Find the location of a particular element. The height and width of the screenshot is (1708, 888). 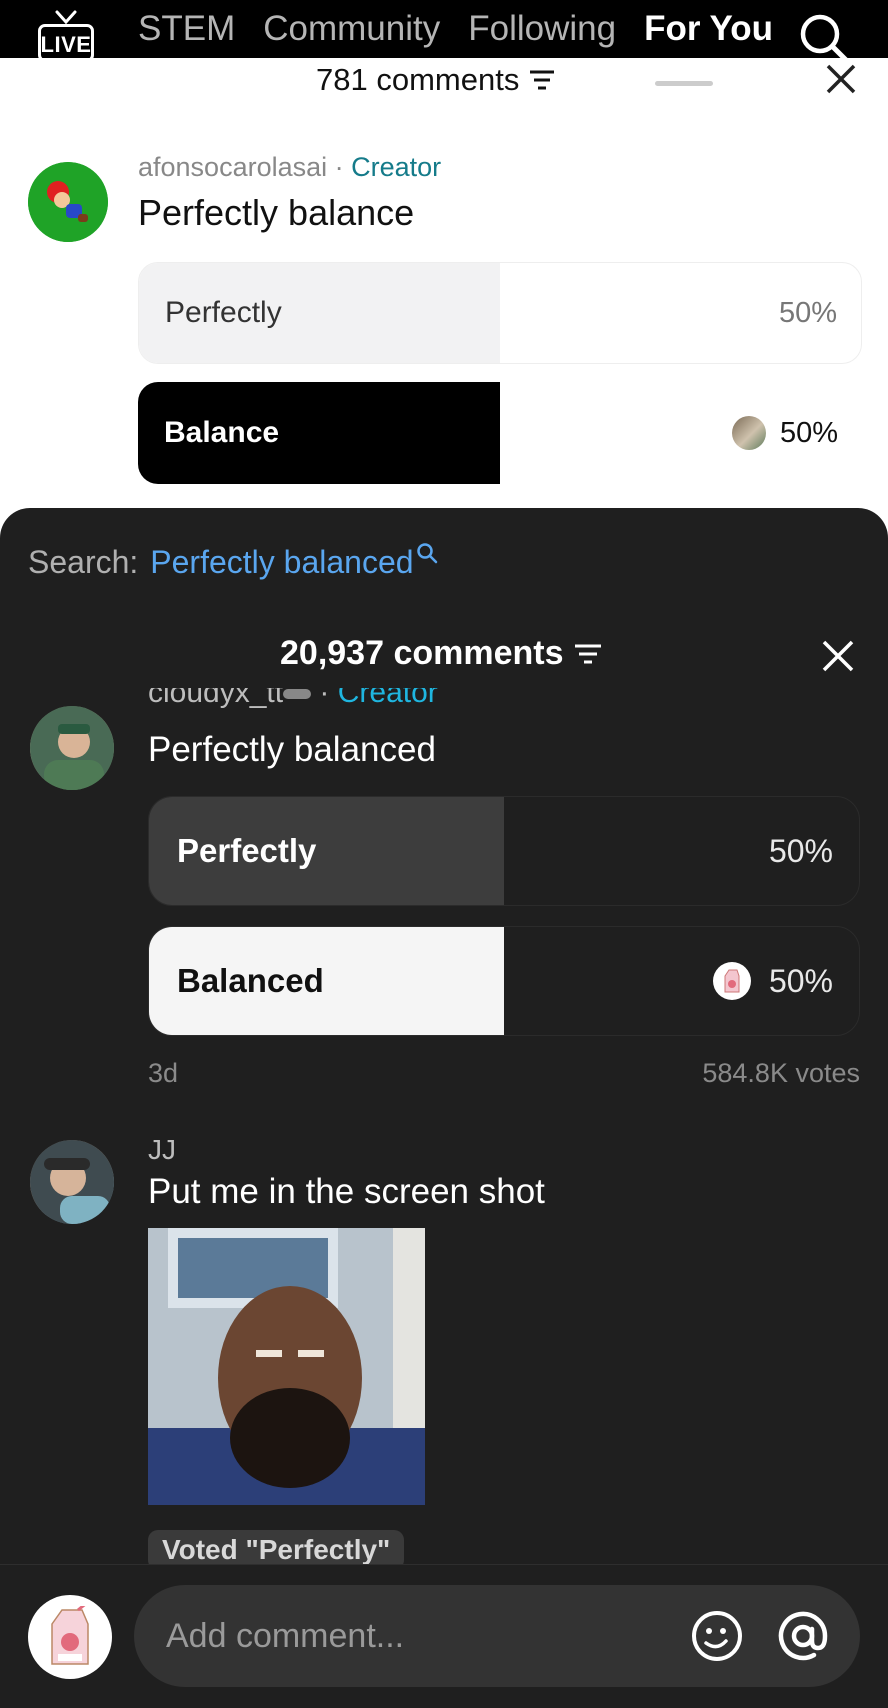

mario-avatar-icon is located at coordinates (68, 202).